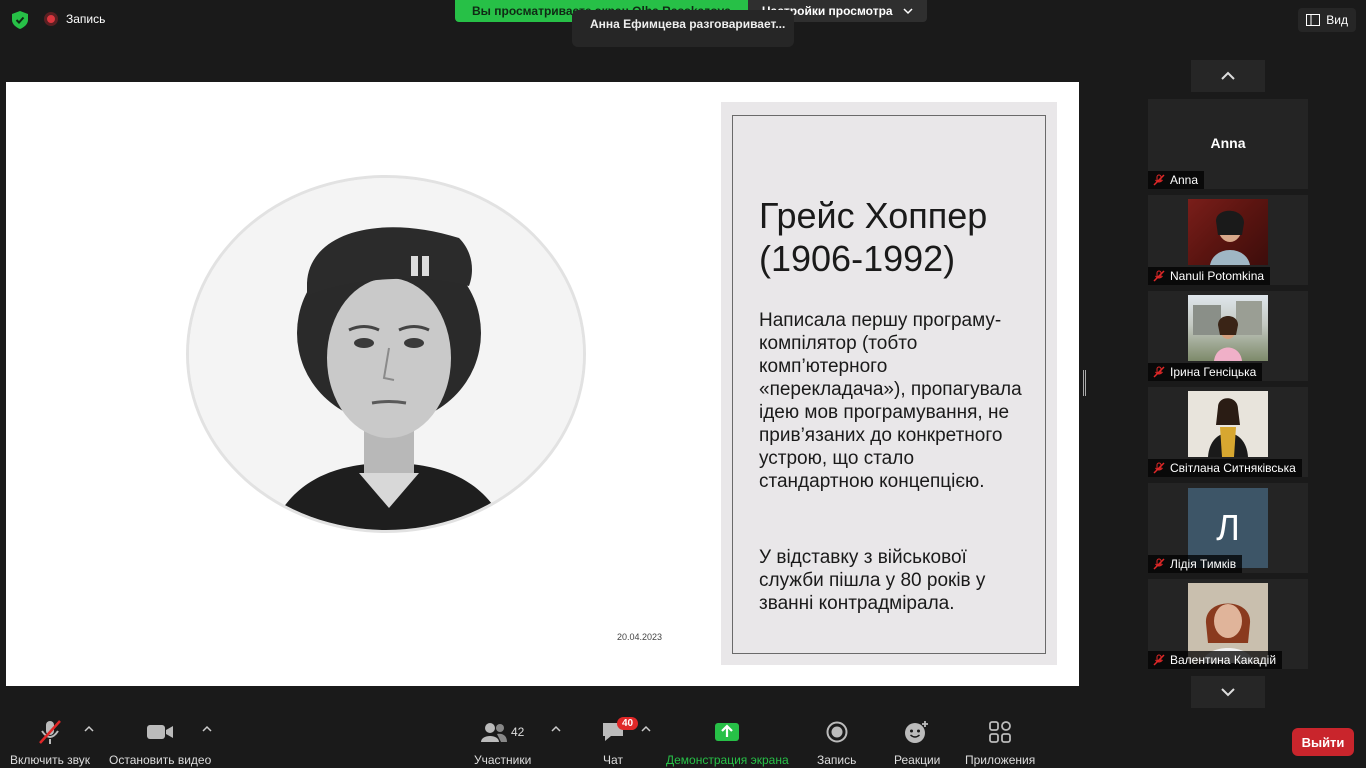 The width and height of the screenshot is (1366, 768). Describe the element at coordinates (502, 743) in the screenshot. I see `participants-button: 42 Участники` at that location.